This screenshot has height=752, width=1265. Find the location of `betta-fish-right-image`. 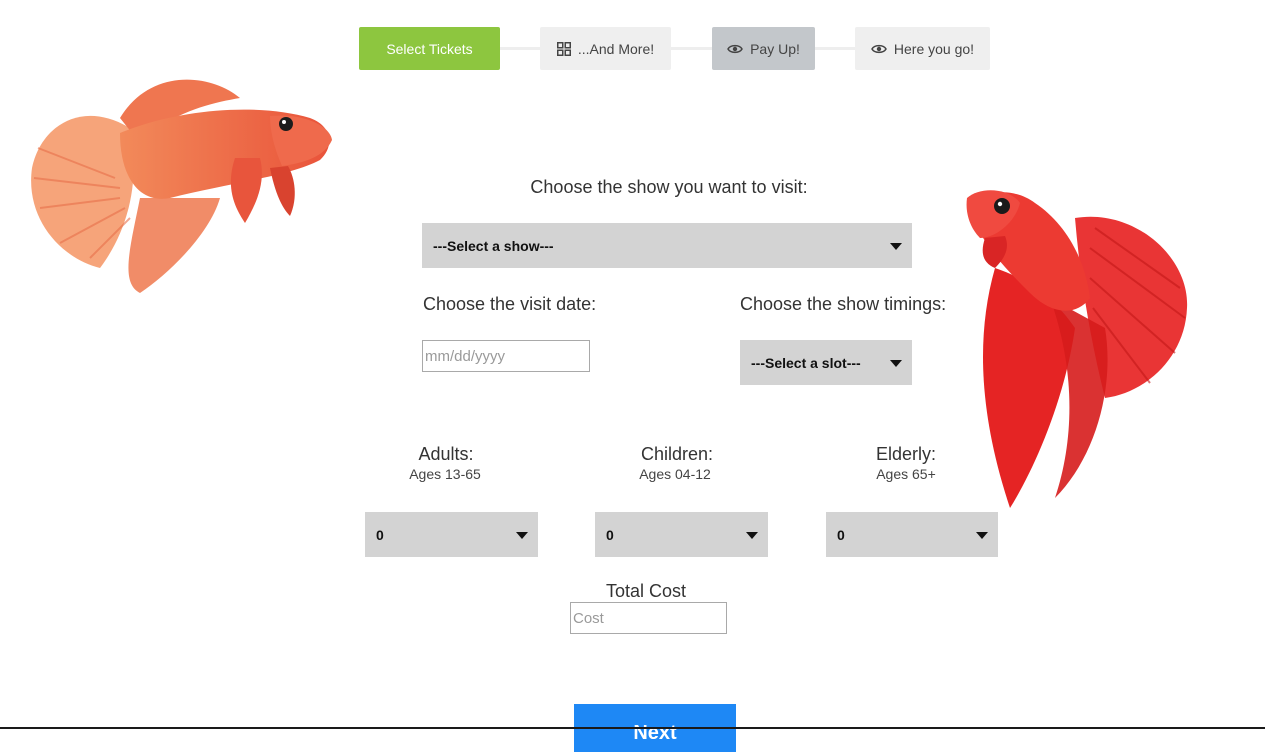

betta-fish-right-image is located at coordinates (1075, 348).